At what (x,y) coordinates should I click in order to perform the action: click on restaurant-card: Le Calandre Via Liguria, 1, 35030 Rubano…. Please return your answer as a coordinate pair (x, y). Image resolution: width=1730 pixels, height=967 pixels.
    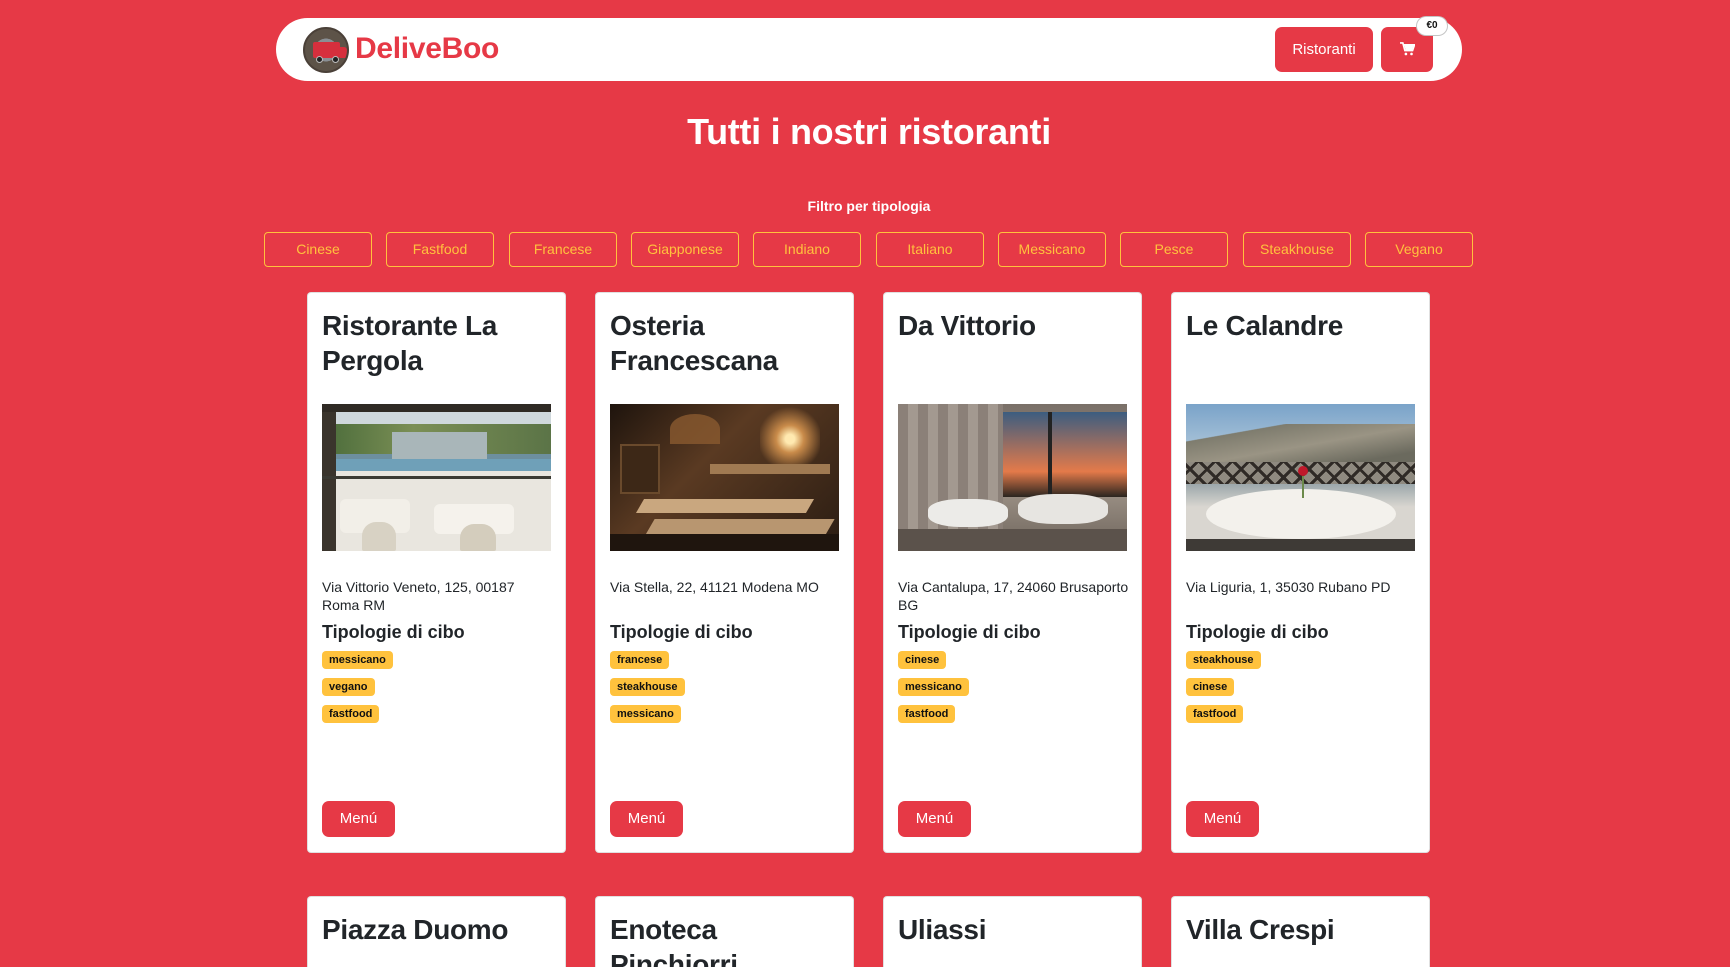
    Looking at the image, I should click on (1300, 572).